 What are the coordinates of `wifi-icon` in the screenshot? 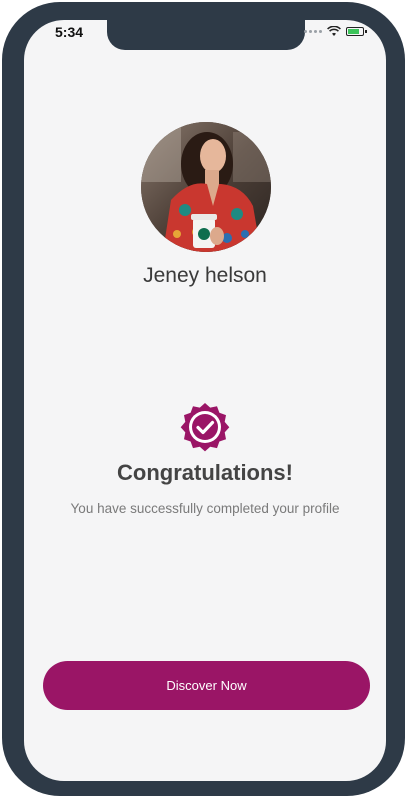 It's located at (334, 31).